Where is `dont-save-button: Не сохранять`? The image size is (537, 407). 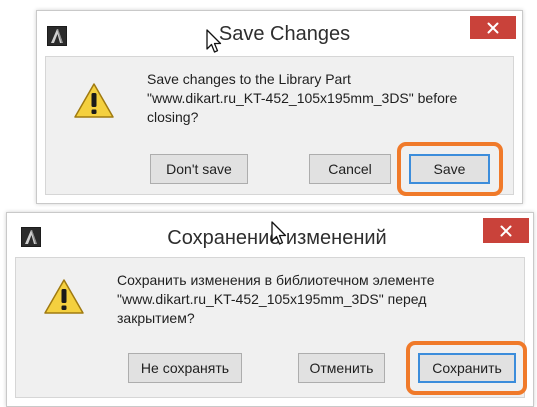
dont-save-button: Не сохранять is located at coordinates (185, 368).